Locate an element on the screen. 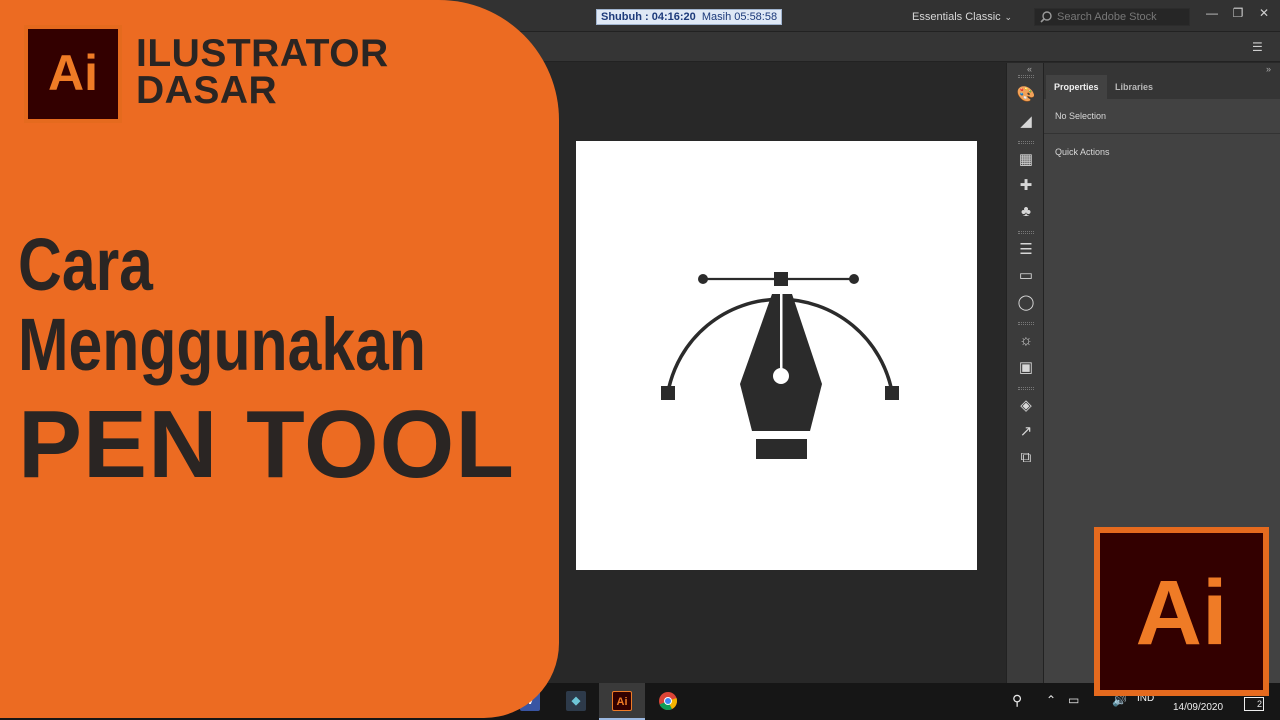 This screenshot has width=1280, height=720. prayer-timer: Shubuh : 04:16:20 Masih 05:58:58 is located at coordinates (689, 17).